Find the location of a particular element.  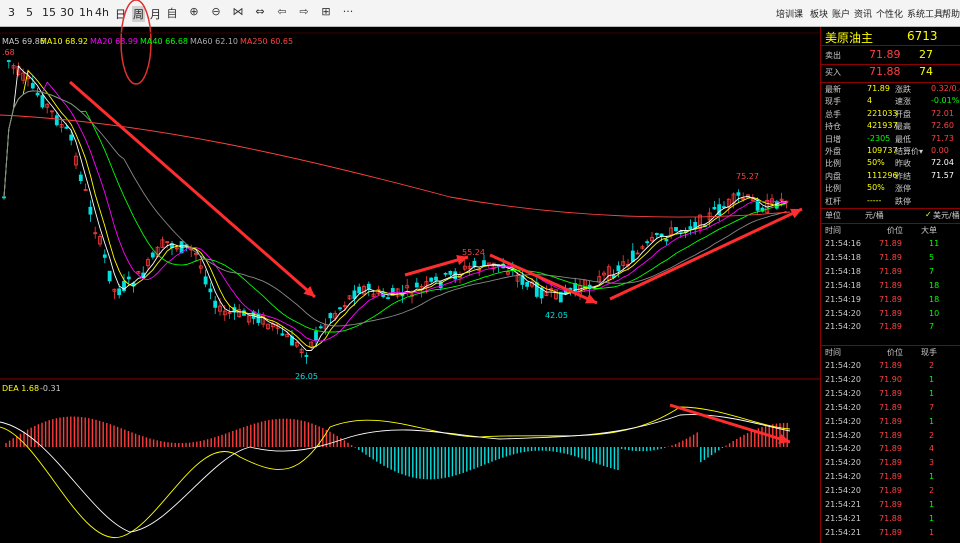

trade-row: 21:54:16 71.89 11 is located at coordinates (882, 243).